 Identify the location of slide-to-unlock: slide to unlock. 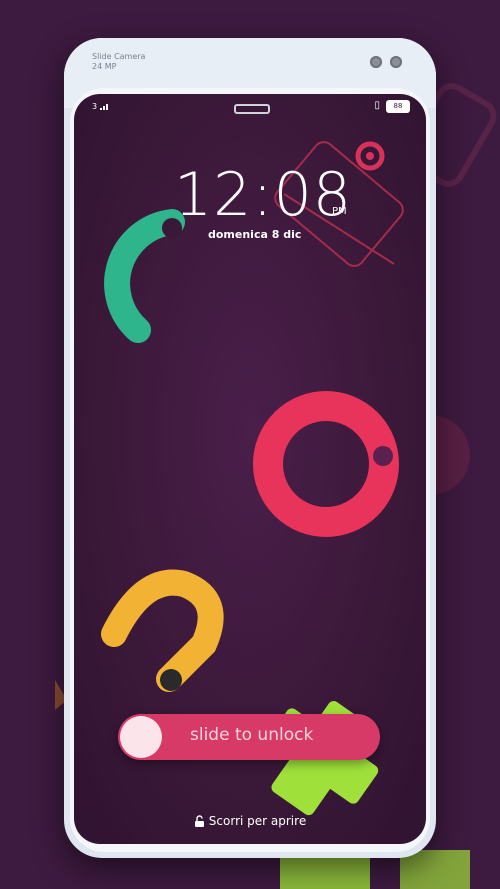
(249, 737).